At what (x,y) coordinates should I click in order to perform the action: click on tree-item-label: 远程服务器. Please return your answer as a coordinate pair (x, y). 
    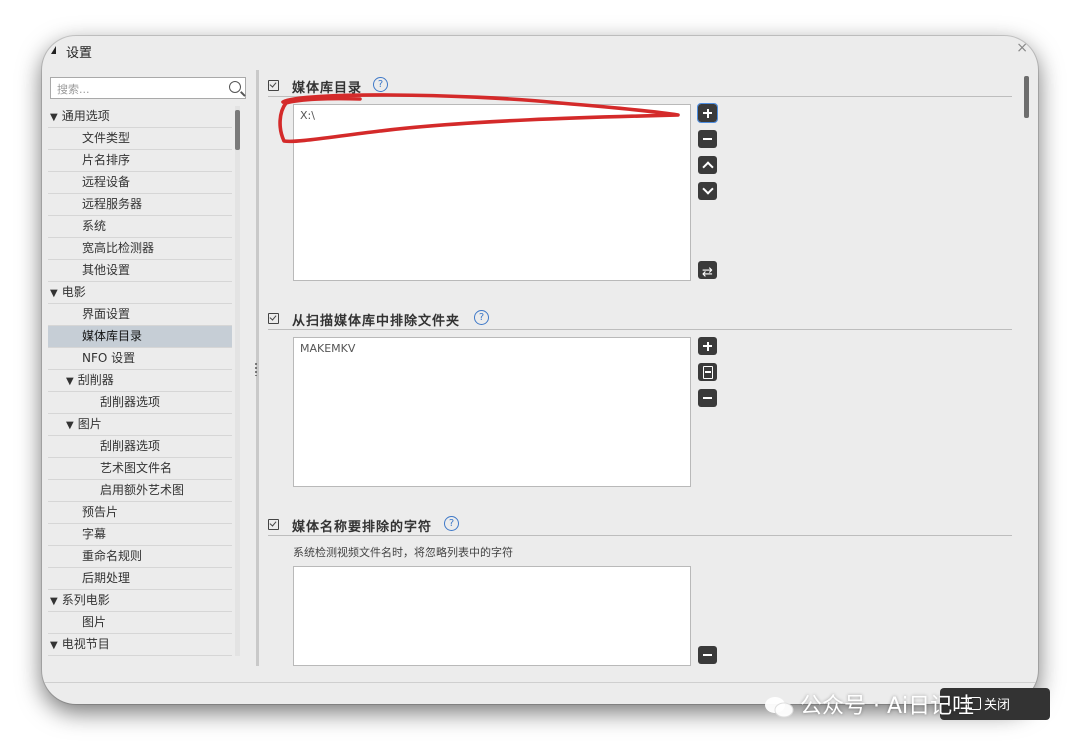
    Looking at the image, I should click on (112, 204).